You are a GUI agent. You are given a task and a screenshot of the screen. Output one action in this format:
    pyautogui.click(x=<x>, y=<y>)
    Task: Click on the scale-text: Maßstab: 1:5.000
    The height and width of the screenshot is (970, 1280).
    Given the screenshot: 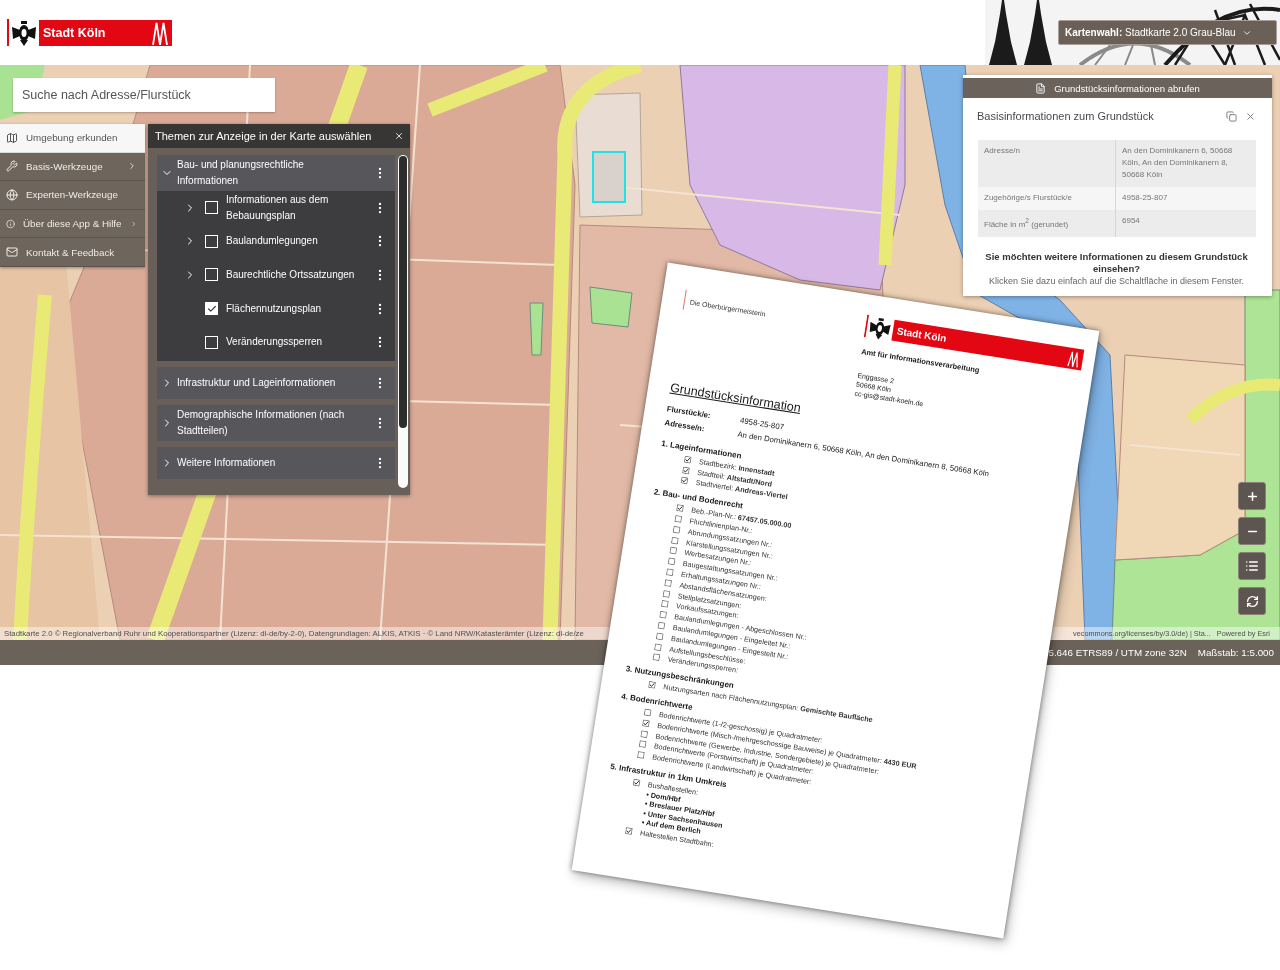 What is the action you would take?
    pyautogui.click(x=1235, y=652)
    